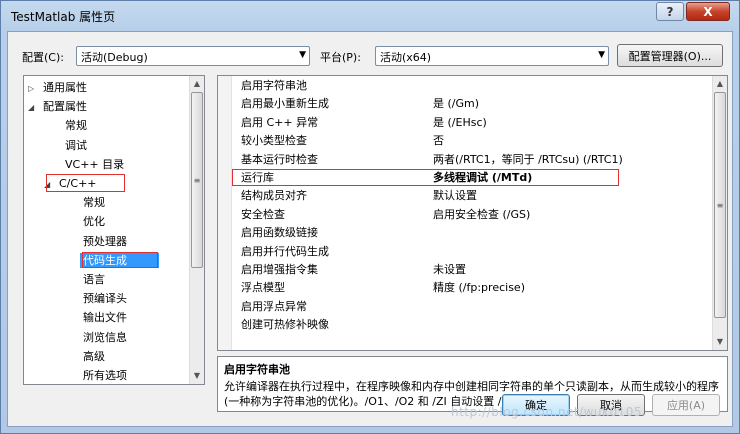 Image resolution: width=740 pixels, height=434 pixels. Describe the element at coordinates (528, 159) in the screenshot. I see `property-value: 两者(/RTC1，等同于 /RTCsu) (/RTC1)` at that location.